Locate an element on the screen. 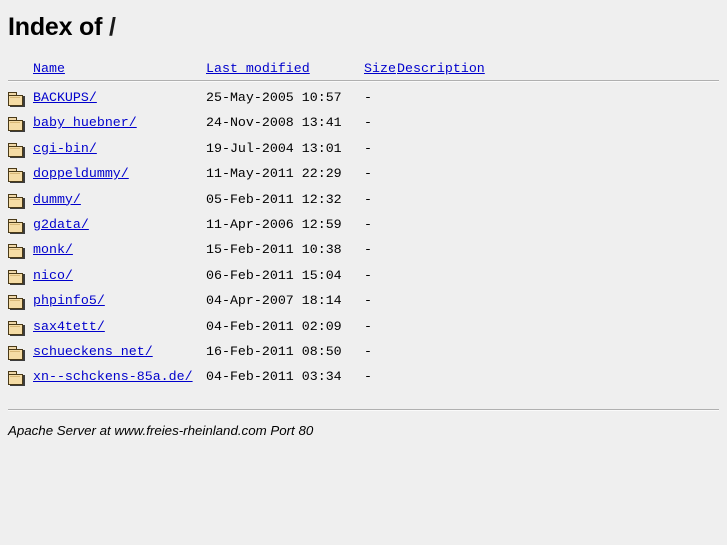 This screenshot has height=545, width=727. directory-link: cgi-bin/ is located at coordinates (65, 148).